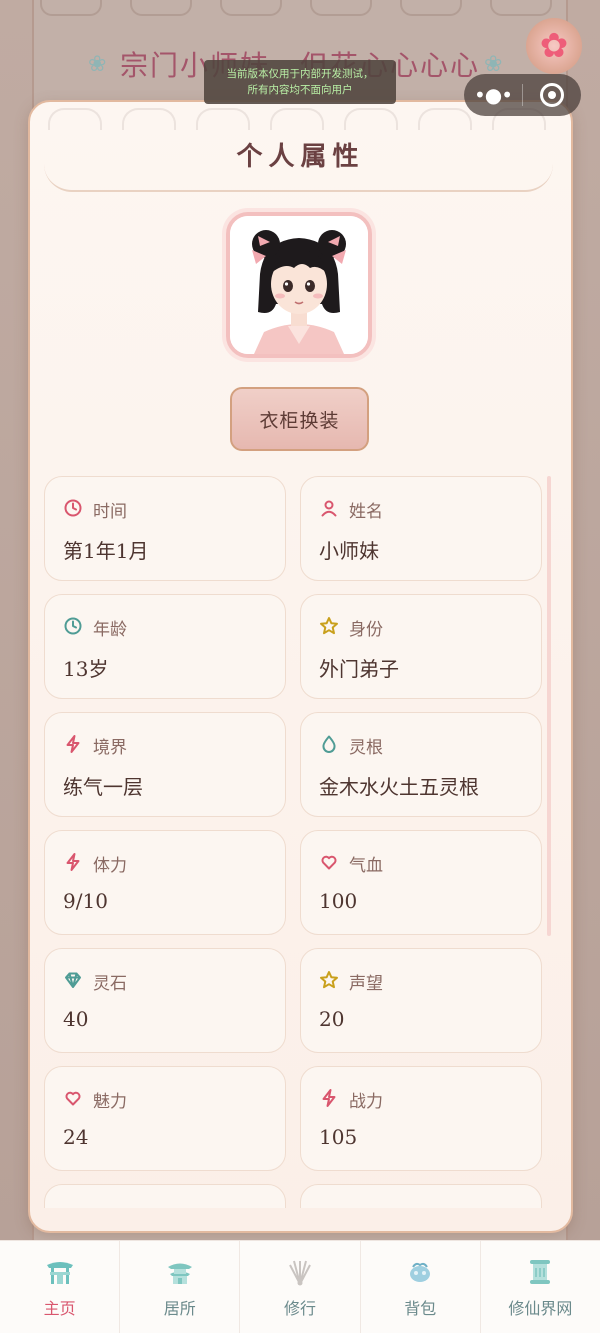 This screenshot has height=1333, width=600. Describe the element at coordinates (421, 1000) in the screenshot. I see `attribute-card-reputation: 声望 20` at that location.